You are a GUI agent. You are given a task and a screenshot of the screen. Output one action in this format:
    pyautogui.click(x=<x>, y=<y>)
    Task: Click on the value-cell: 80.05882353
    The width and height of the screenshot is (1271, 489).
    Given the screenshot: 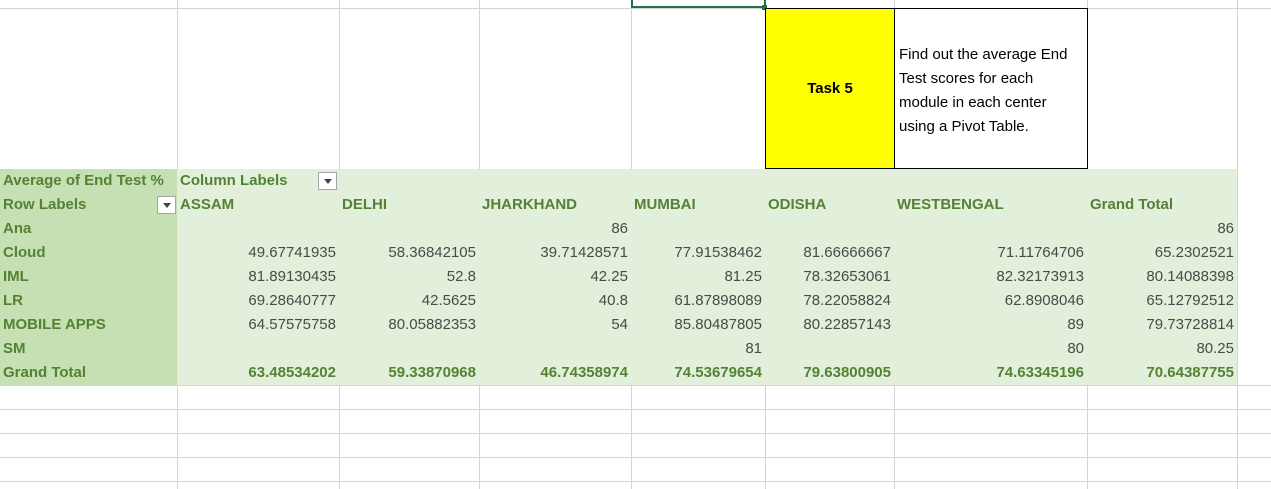 What is the action you would take?
    pyautogui.click(x=409, y=325)
    